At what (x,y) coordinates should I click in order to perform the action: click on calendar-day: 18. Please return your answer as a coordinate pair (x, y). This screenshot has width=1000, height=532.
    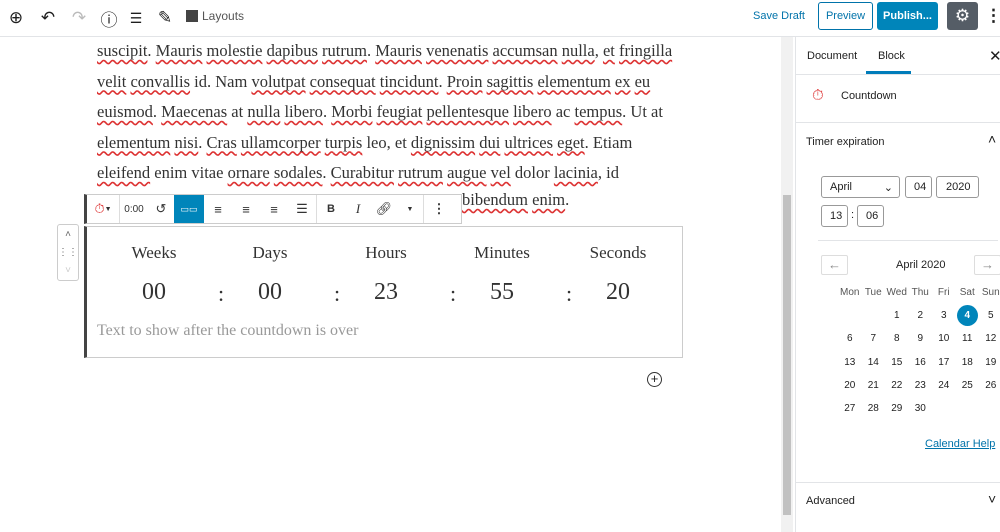
    Looking at the image, I should click on (967, 362).